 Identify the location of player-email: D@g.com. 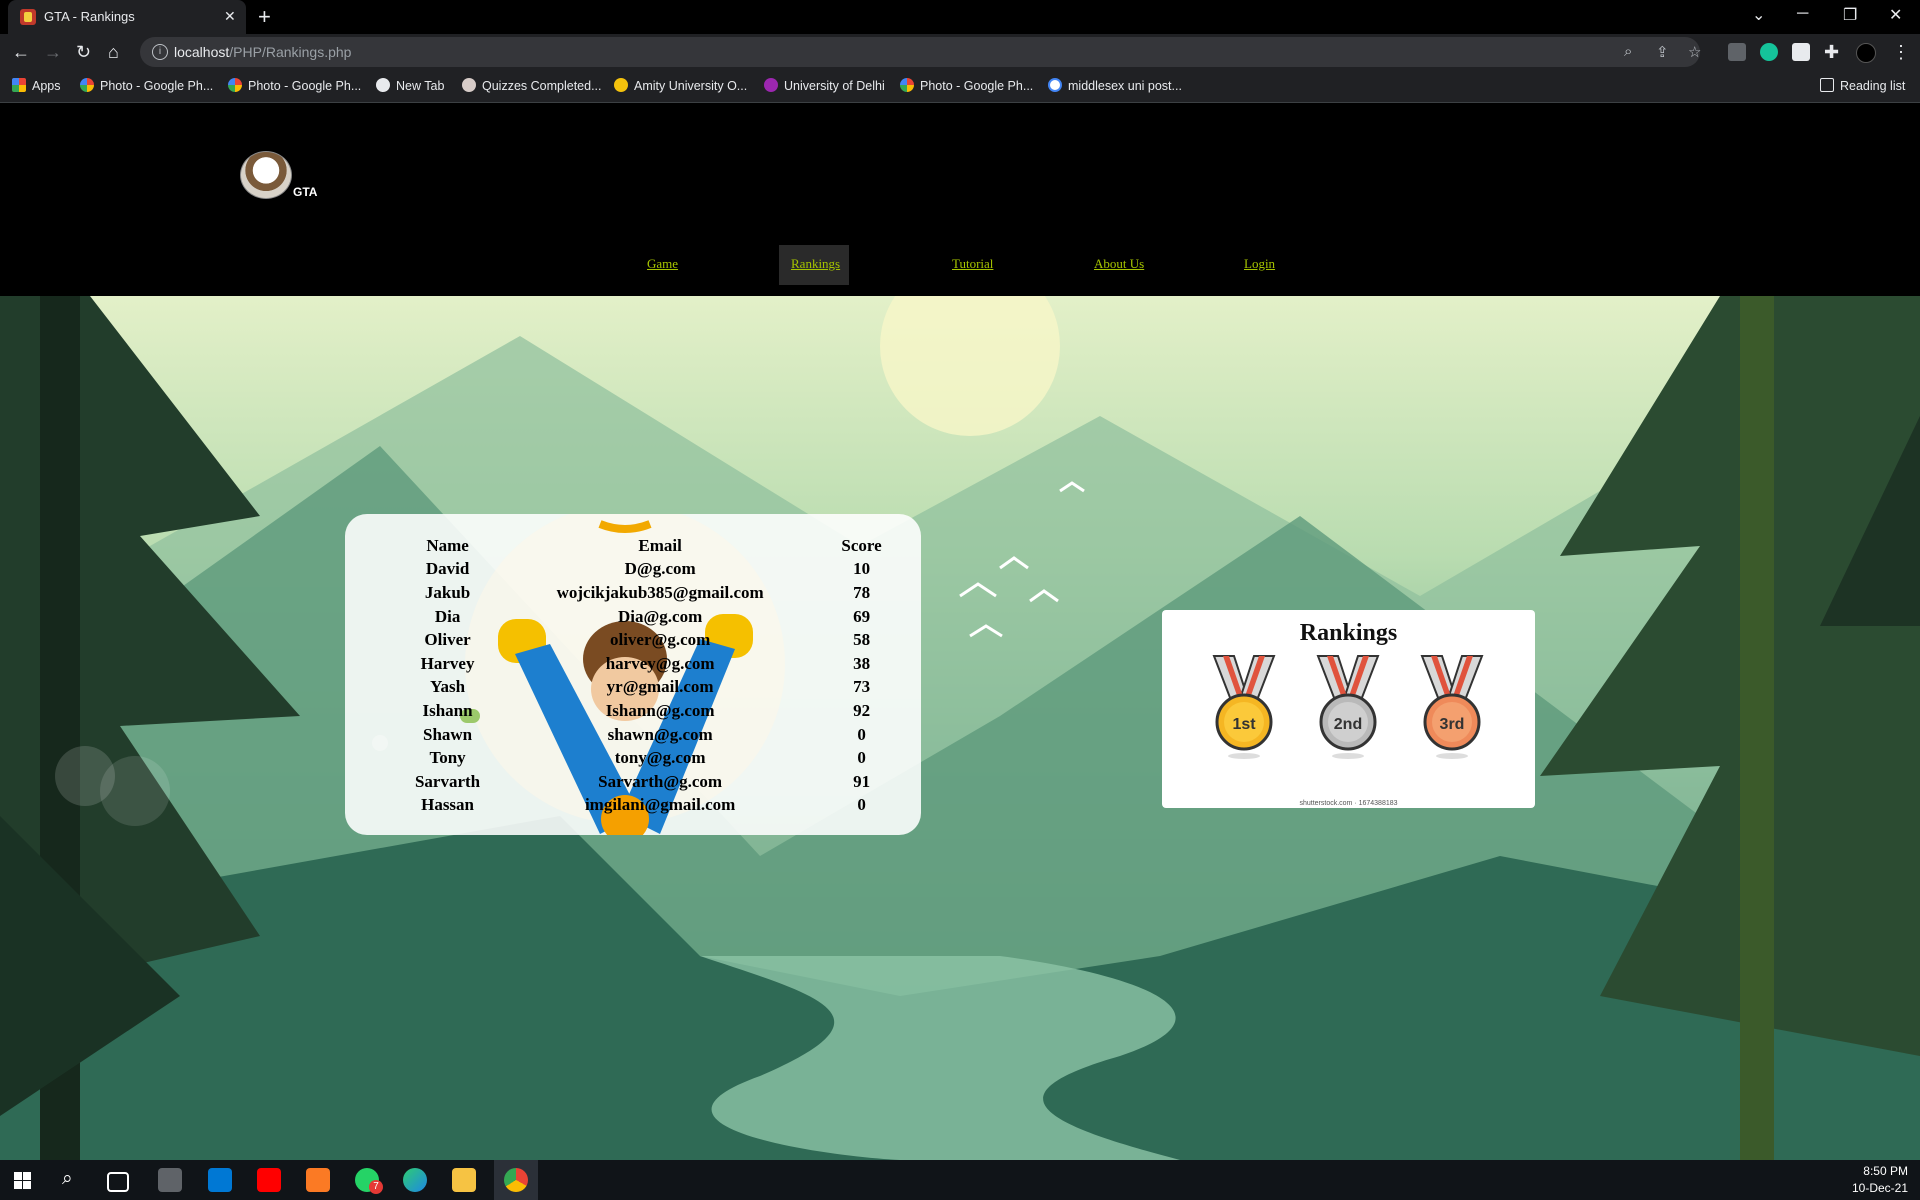
(660, 569).